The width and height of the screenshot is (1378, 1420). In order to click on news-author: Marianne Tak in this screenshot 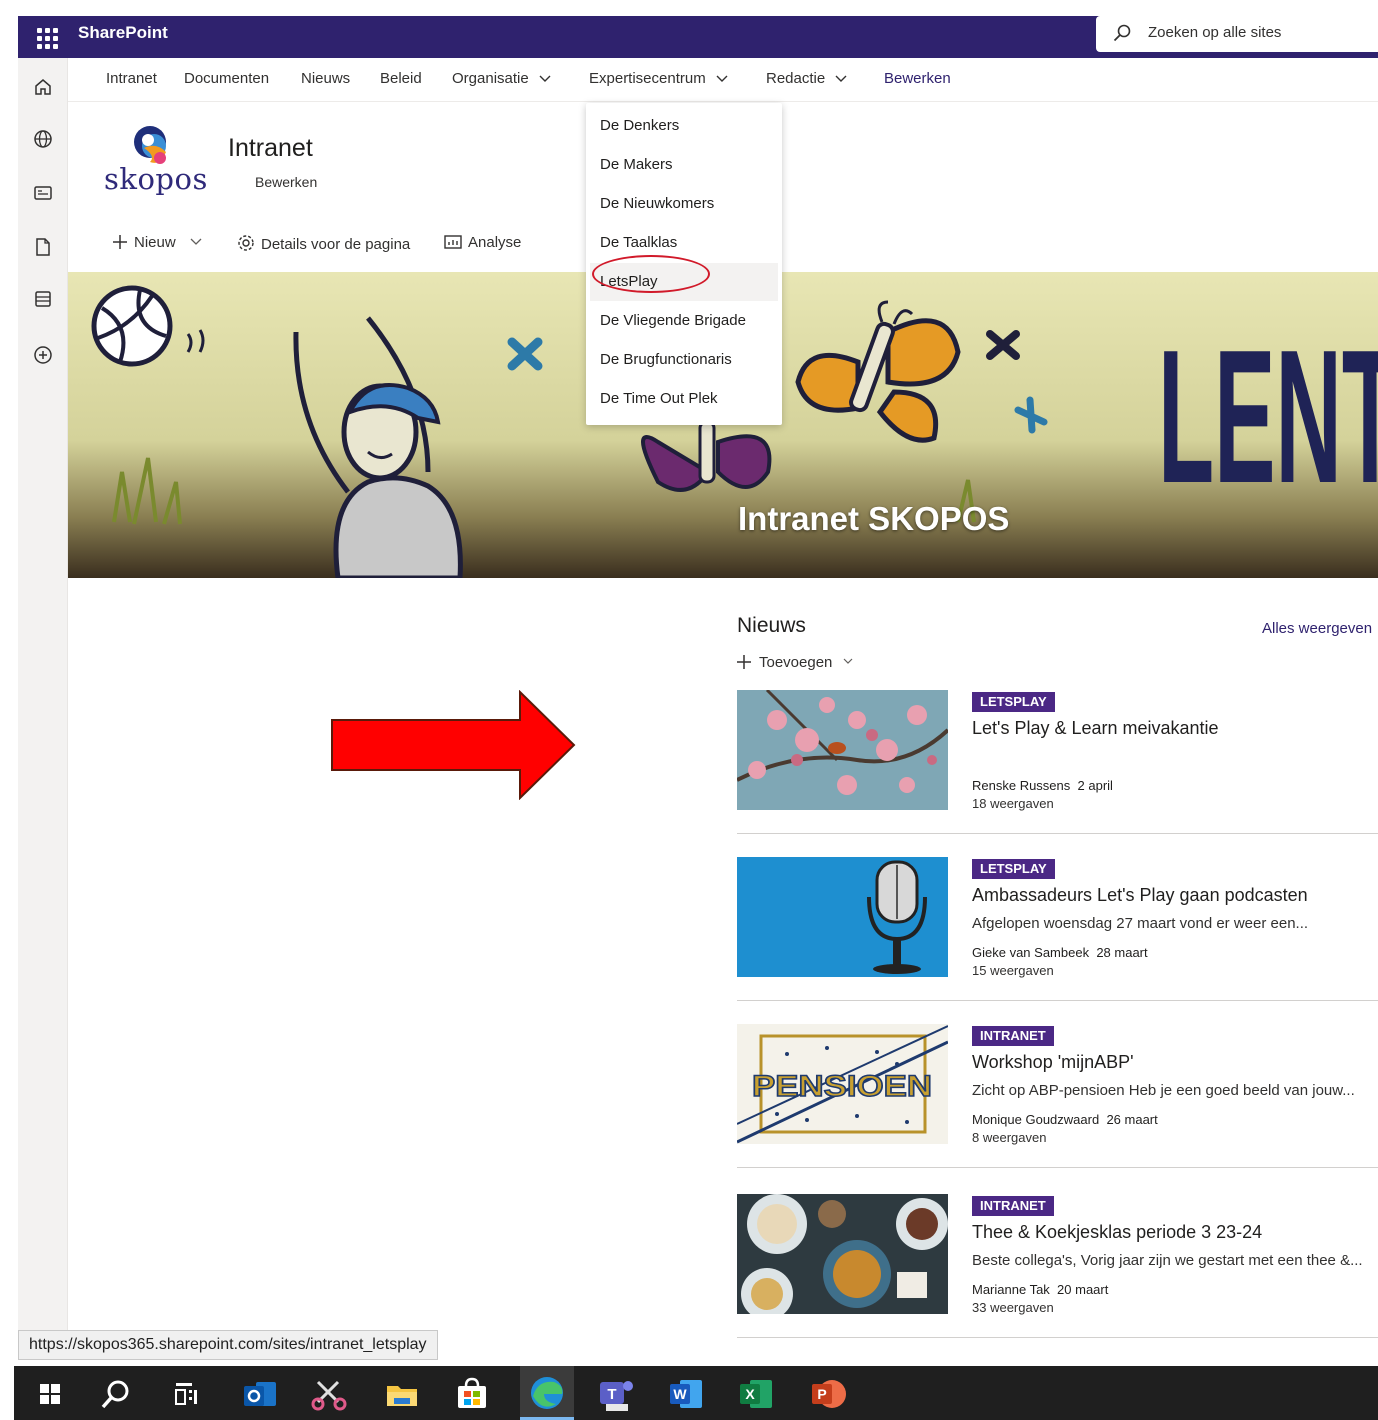, I will do `click(1011, 1289)`.